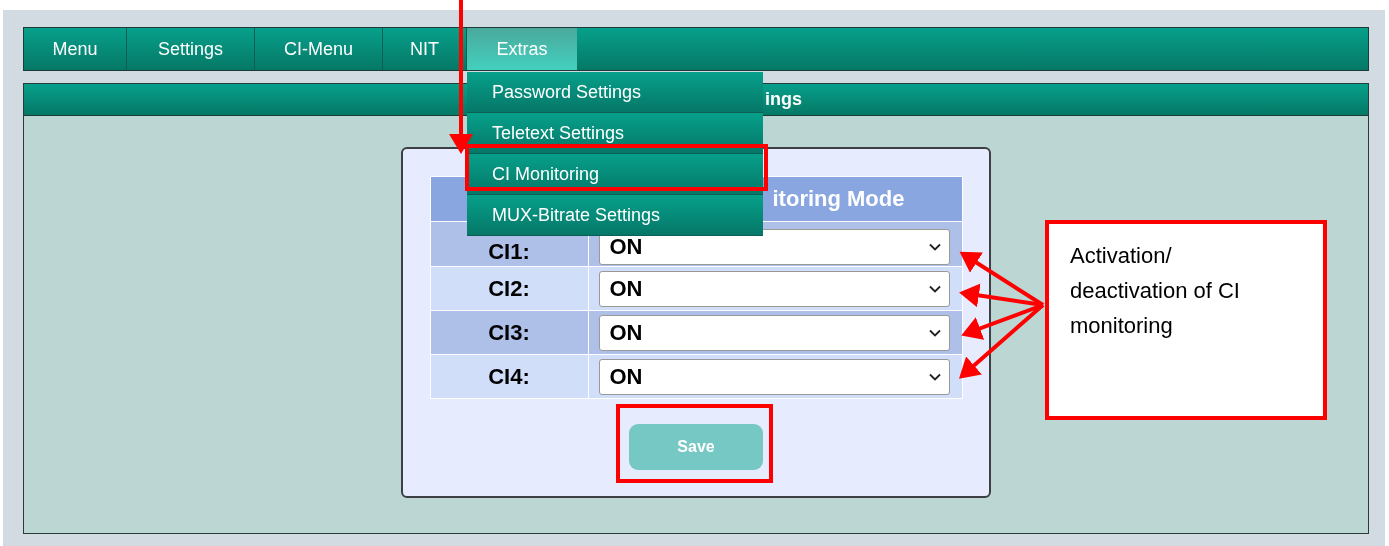 Image resolution: width=1389 pixels, height=546 pixels. I want to click on nav-tab: CI-Menu, so click(319, 49).